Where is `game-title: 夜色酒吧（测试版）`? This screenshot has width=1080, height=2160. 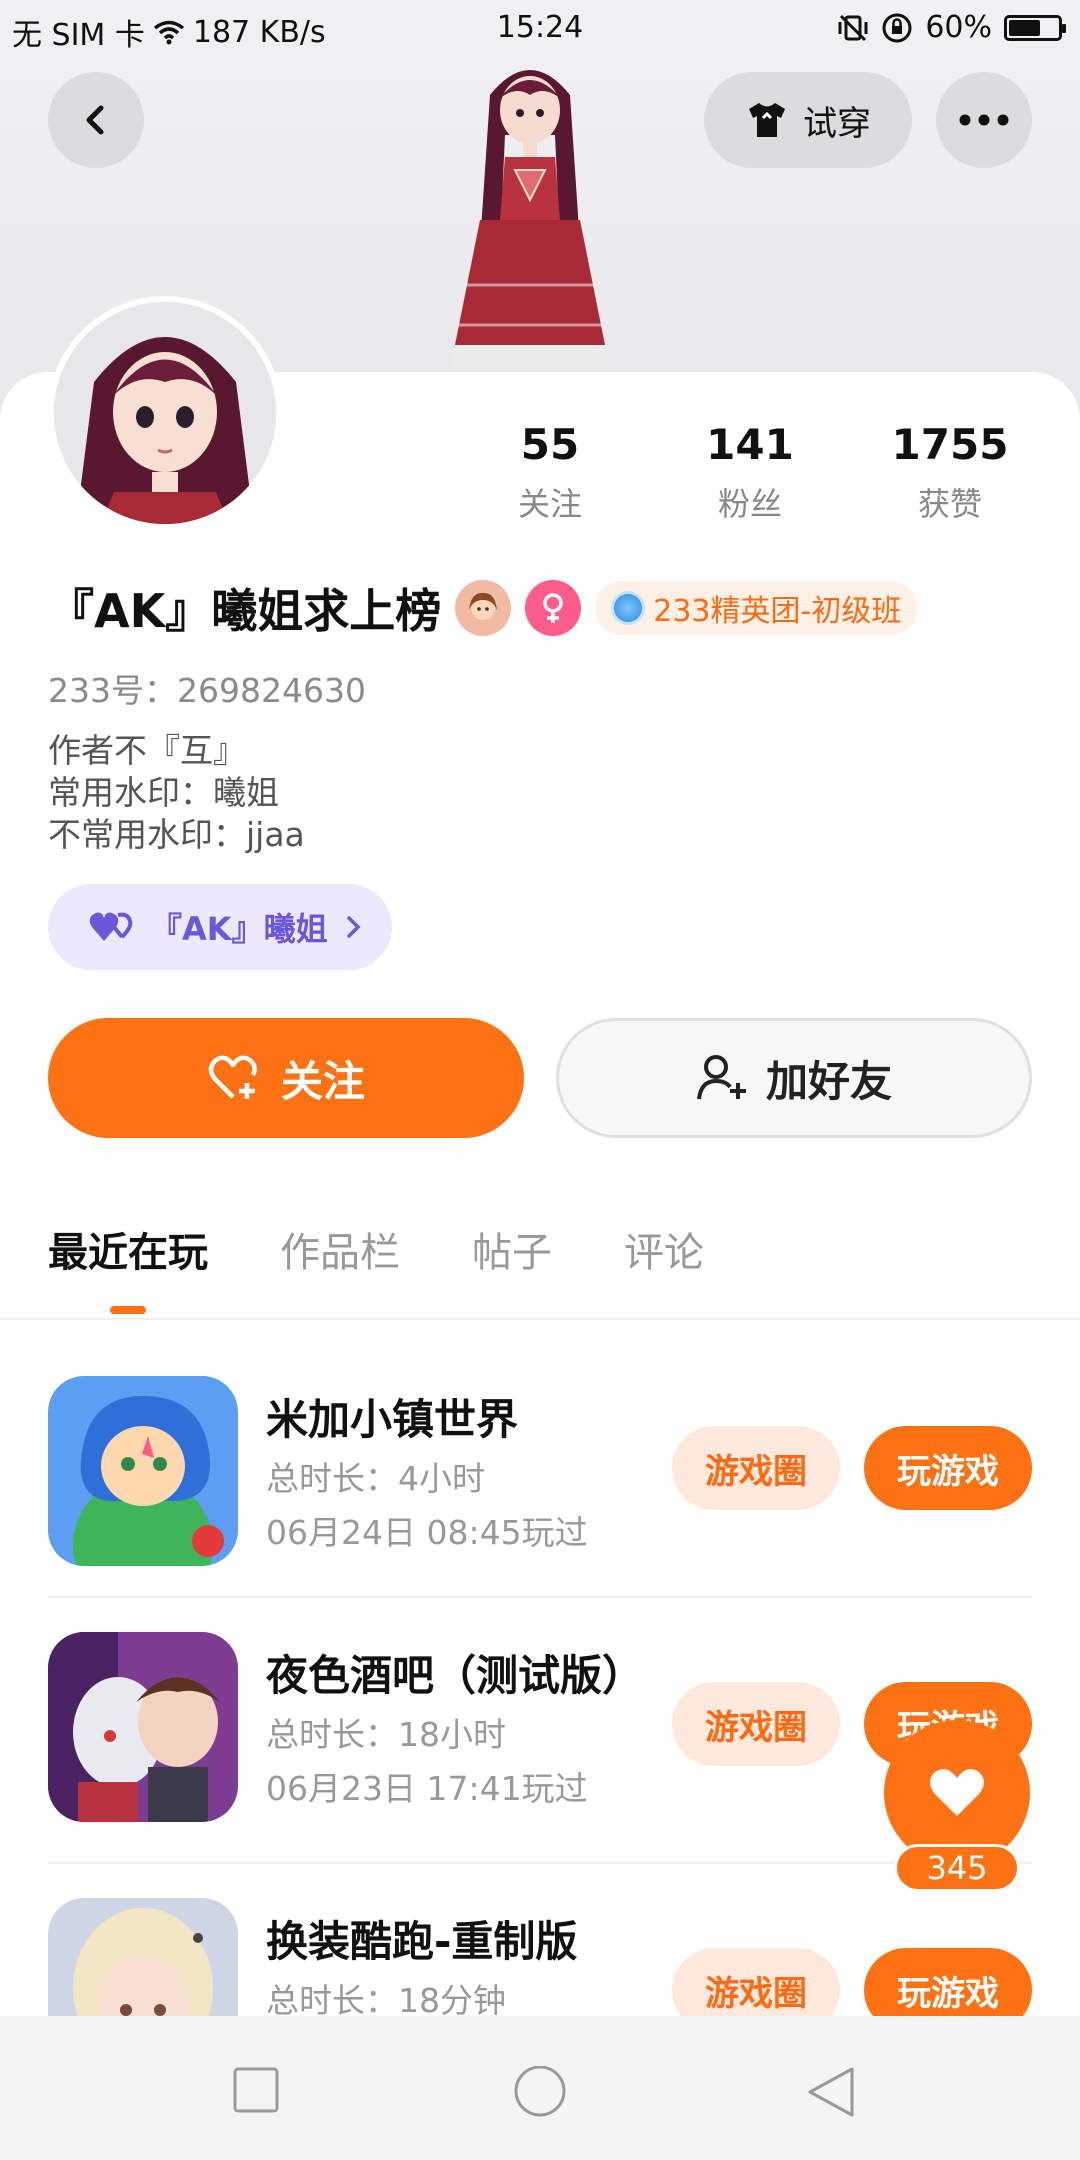 game-title: 夜色酒吧（测试版） is located at coordinates (455, 1675).